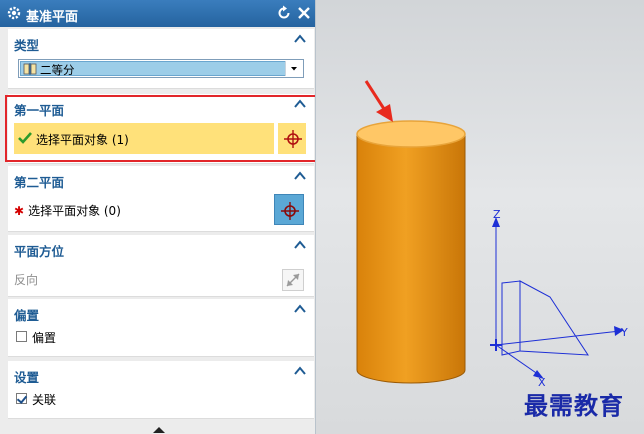 This screenshot has width=644, height=434. What do you see at coordinates (157, 13) in the screenshot?
I see `dialog-titlebar: 基准平面` at bounding box center [157, 13].